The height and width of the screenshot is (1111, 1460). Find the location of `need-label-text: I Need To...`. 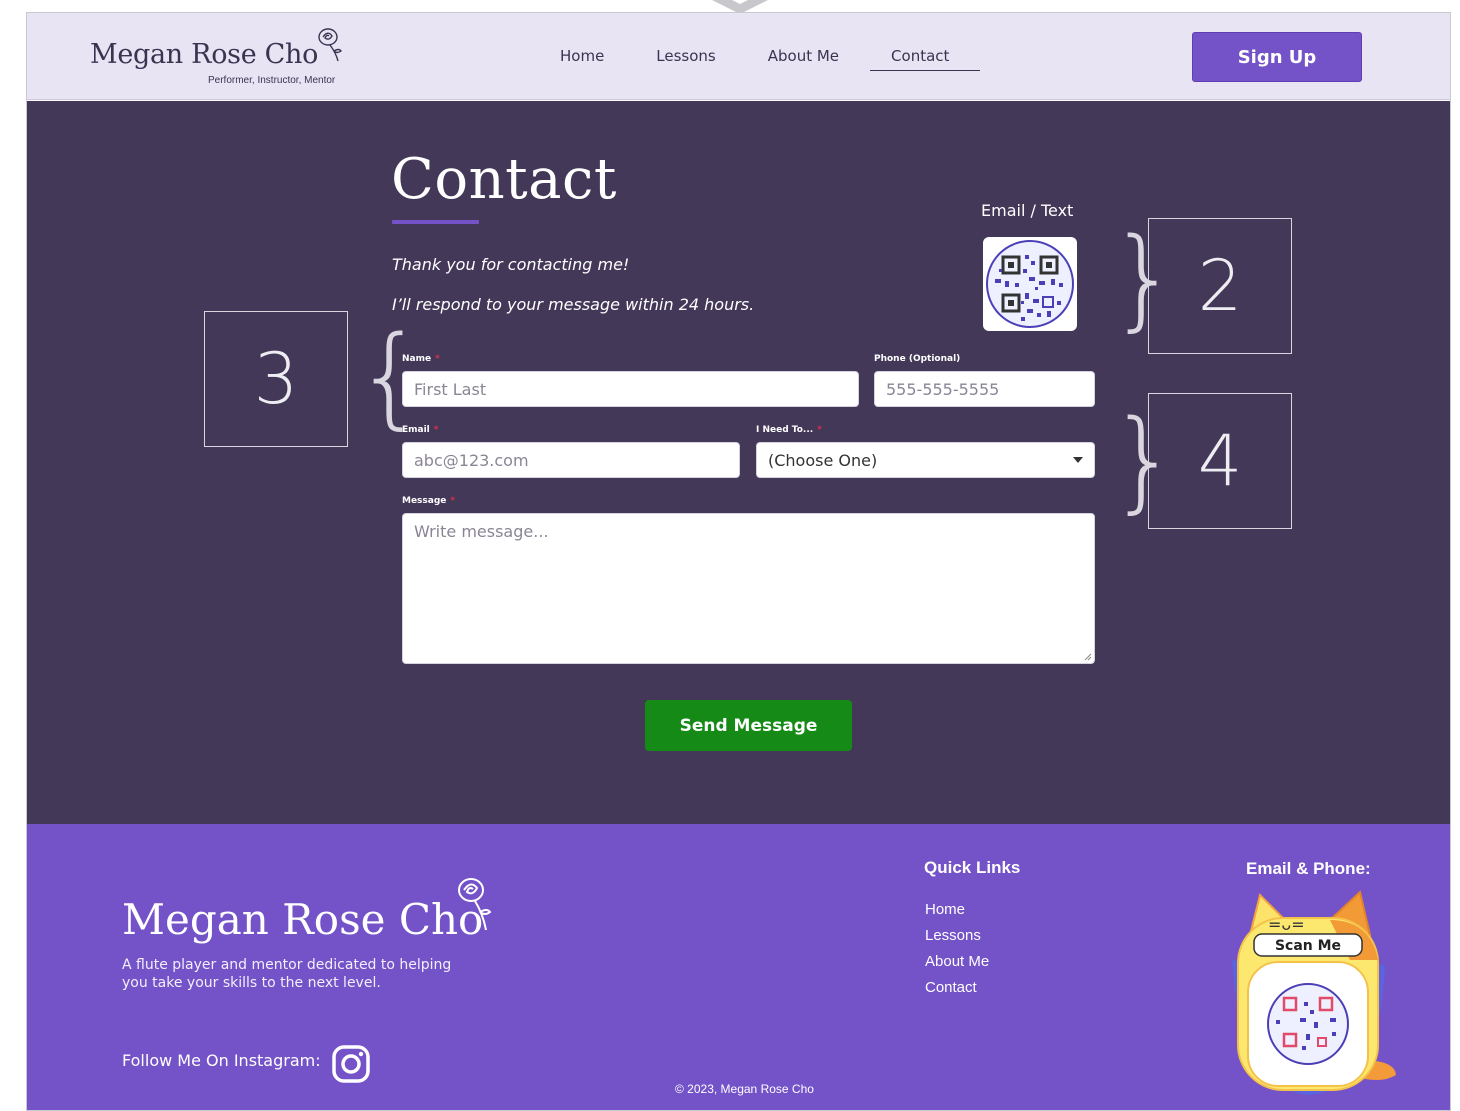

need-label-text: I Need To... is located at coordinates (785, 430).